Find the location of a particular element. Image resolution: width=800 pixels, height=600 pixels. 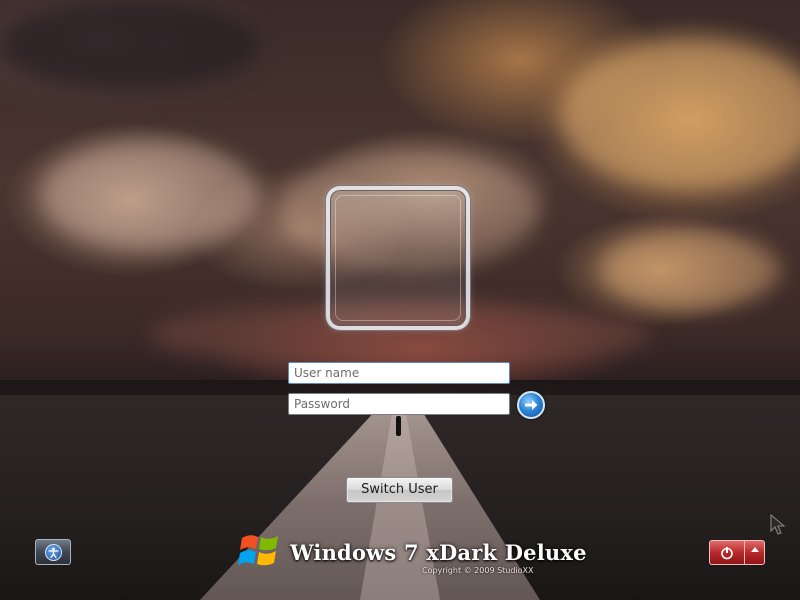

brand-title: Windows 7 xDark Deluxe is located at coordinates (438, 552).